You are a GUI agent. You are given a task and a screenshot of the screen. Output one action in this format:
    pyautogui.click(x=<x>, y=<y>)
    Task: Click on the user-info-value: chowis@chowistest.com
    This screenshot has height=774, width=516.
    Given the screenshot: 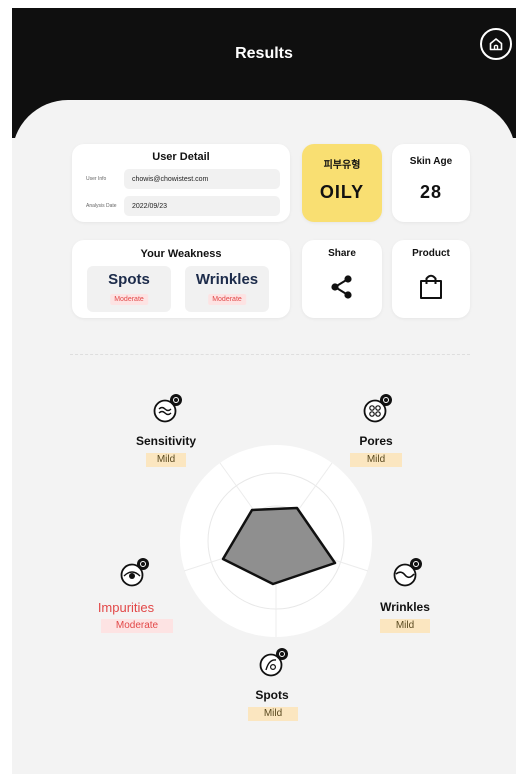 What is the action you would take?
    pyautogui.click(x=202, y=179)
    